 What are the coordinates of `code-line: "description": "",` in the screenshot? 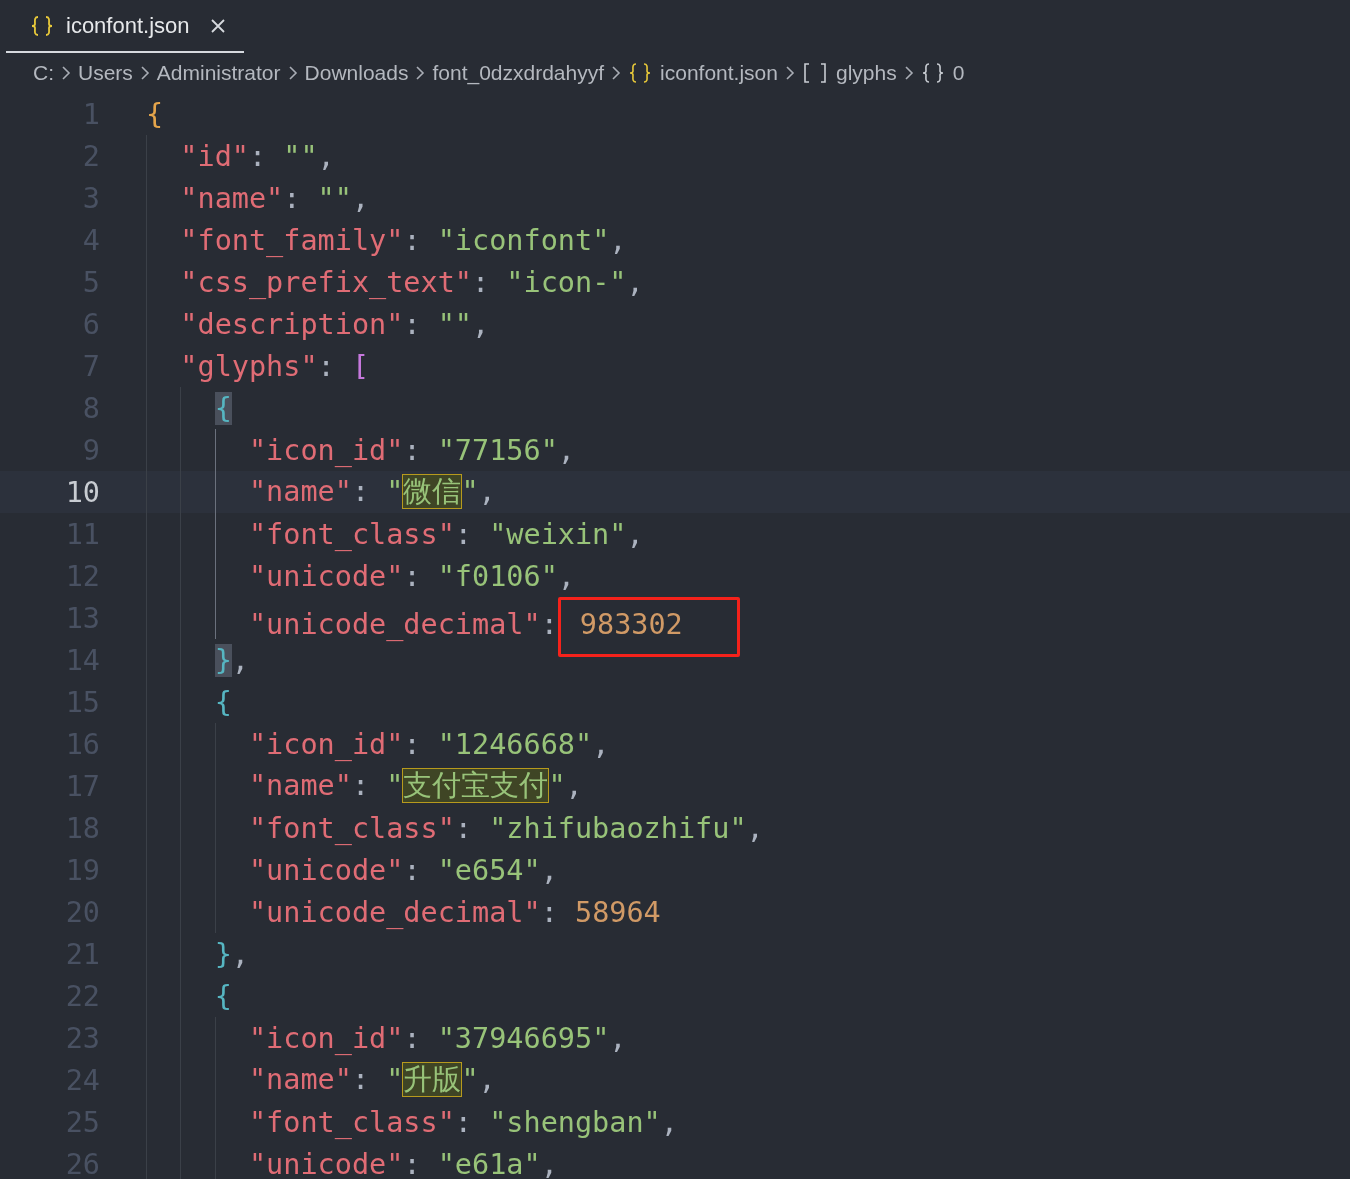 It's located at (335, 324).